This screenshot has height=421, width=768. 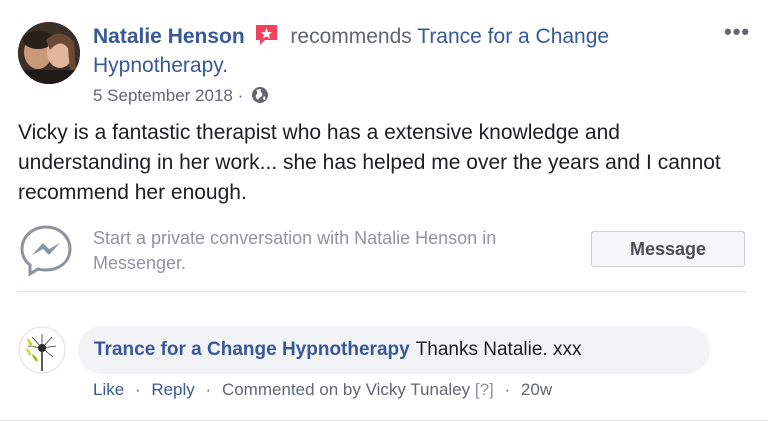 I want to click on dandelion-logo, so click(x=42, y=350).